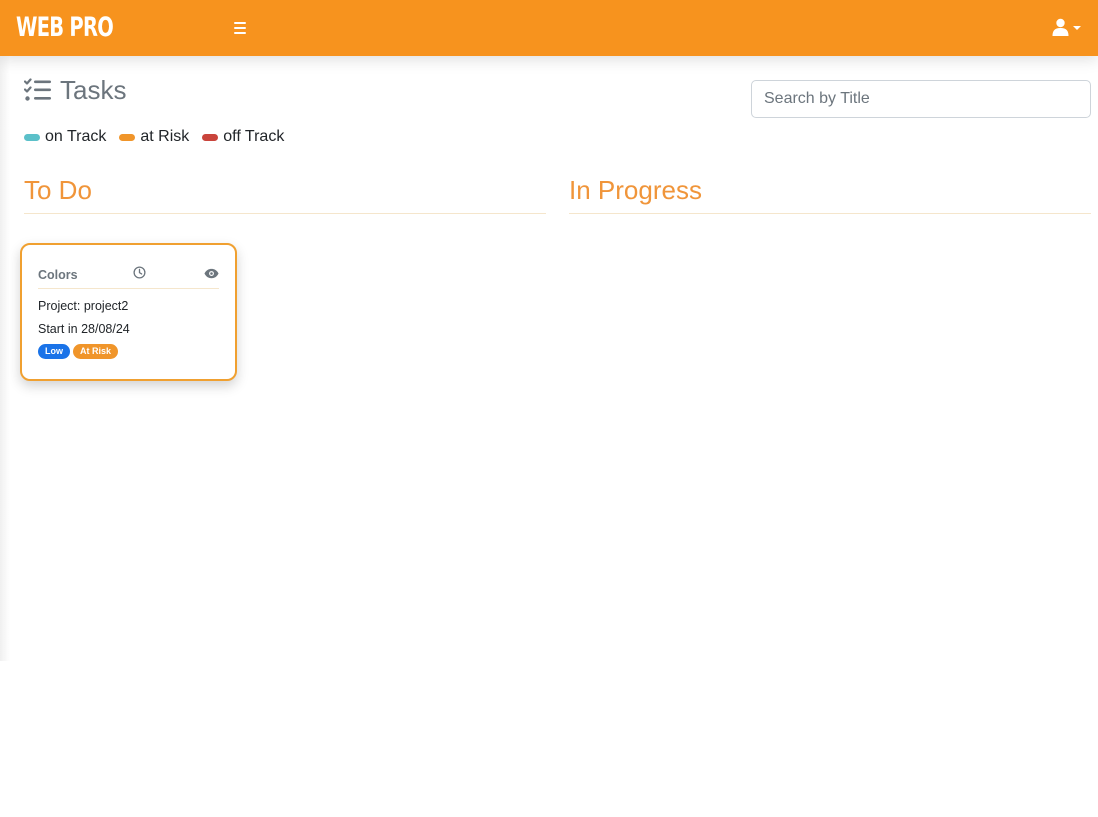 The height and width of the screenshot is (817, 1098). Describe the element at coordinates (5, 358) in the screenshot. I see `sidebar-edge` at that location.